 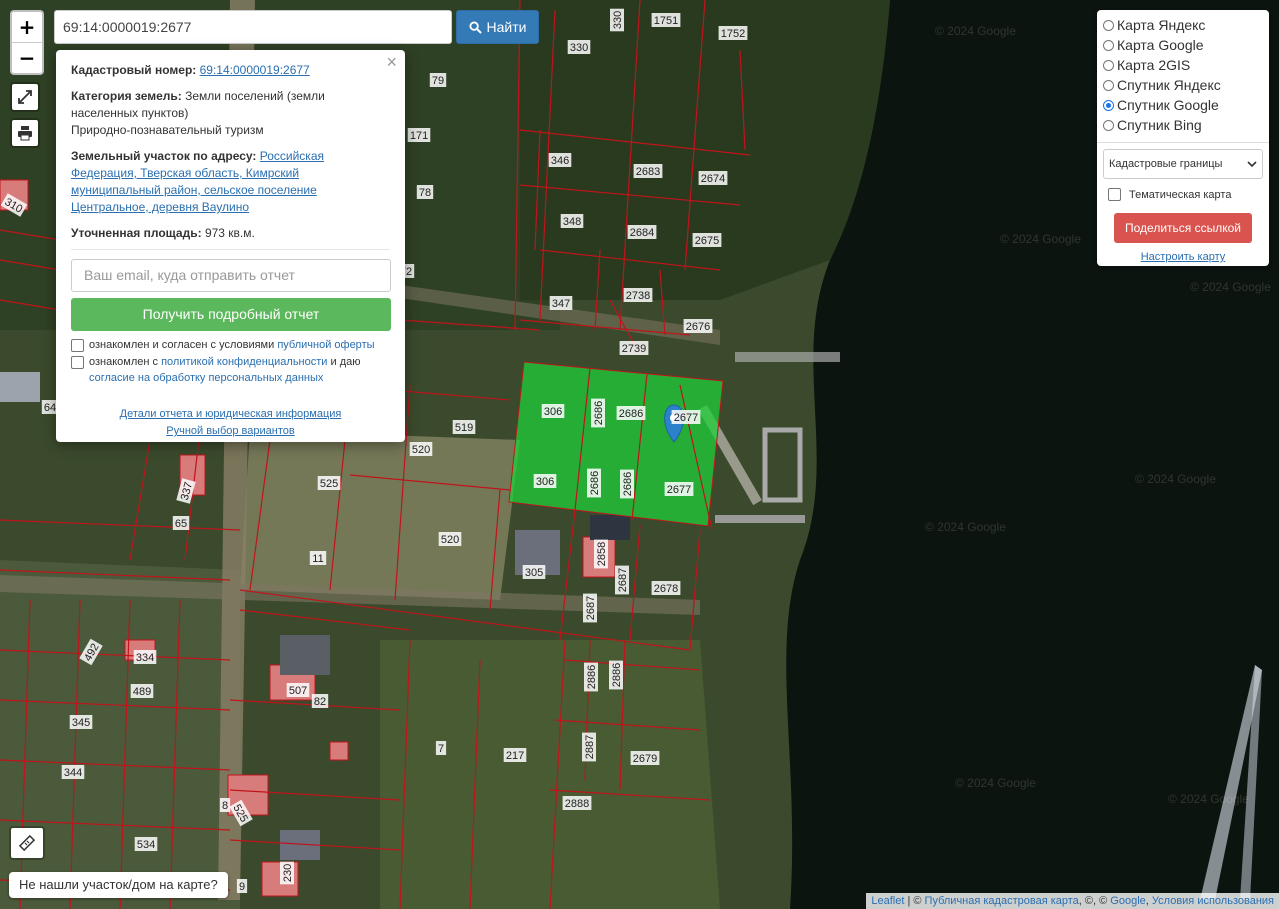 What do you see at coordinates (1183, 85) in the screenshot?
I see `basemap-option: Спутник Яндекс` at bounding box center [1183, 85].